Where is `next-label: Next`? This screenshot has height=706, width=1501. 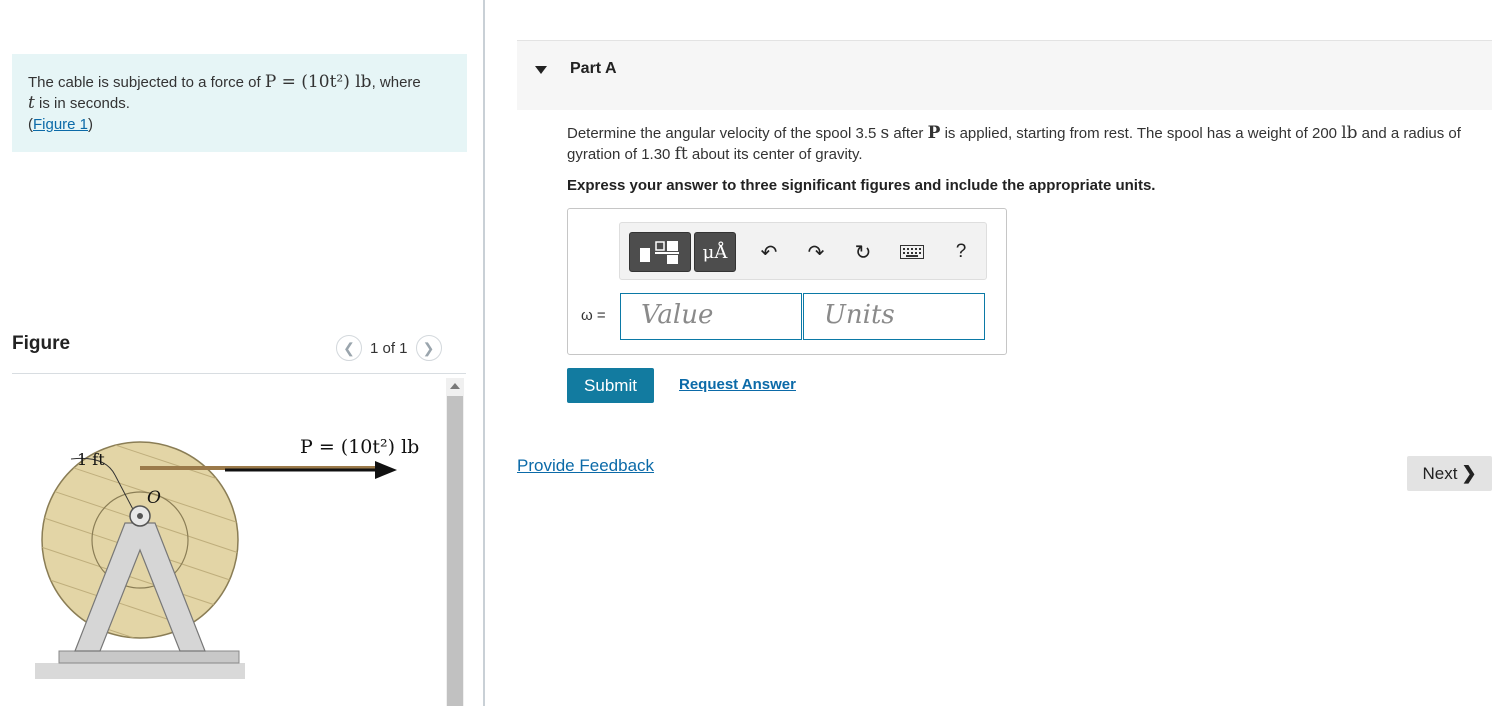 next-label: Next is located at coordinates (1440, 473).